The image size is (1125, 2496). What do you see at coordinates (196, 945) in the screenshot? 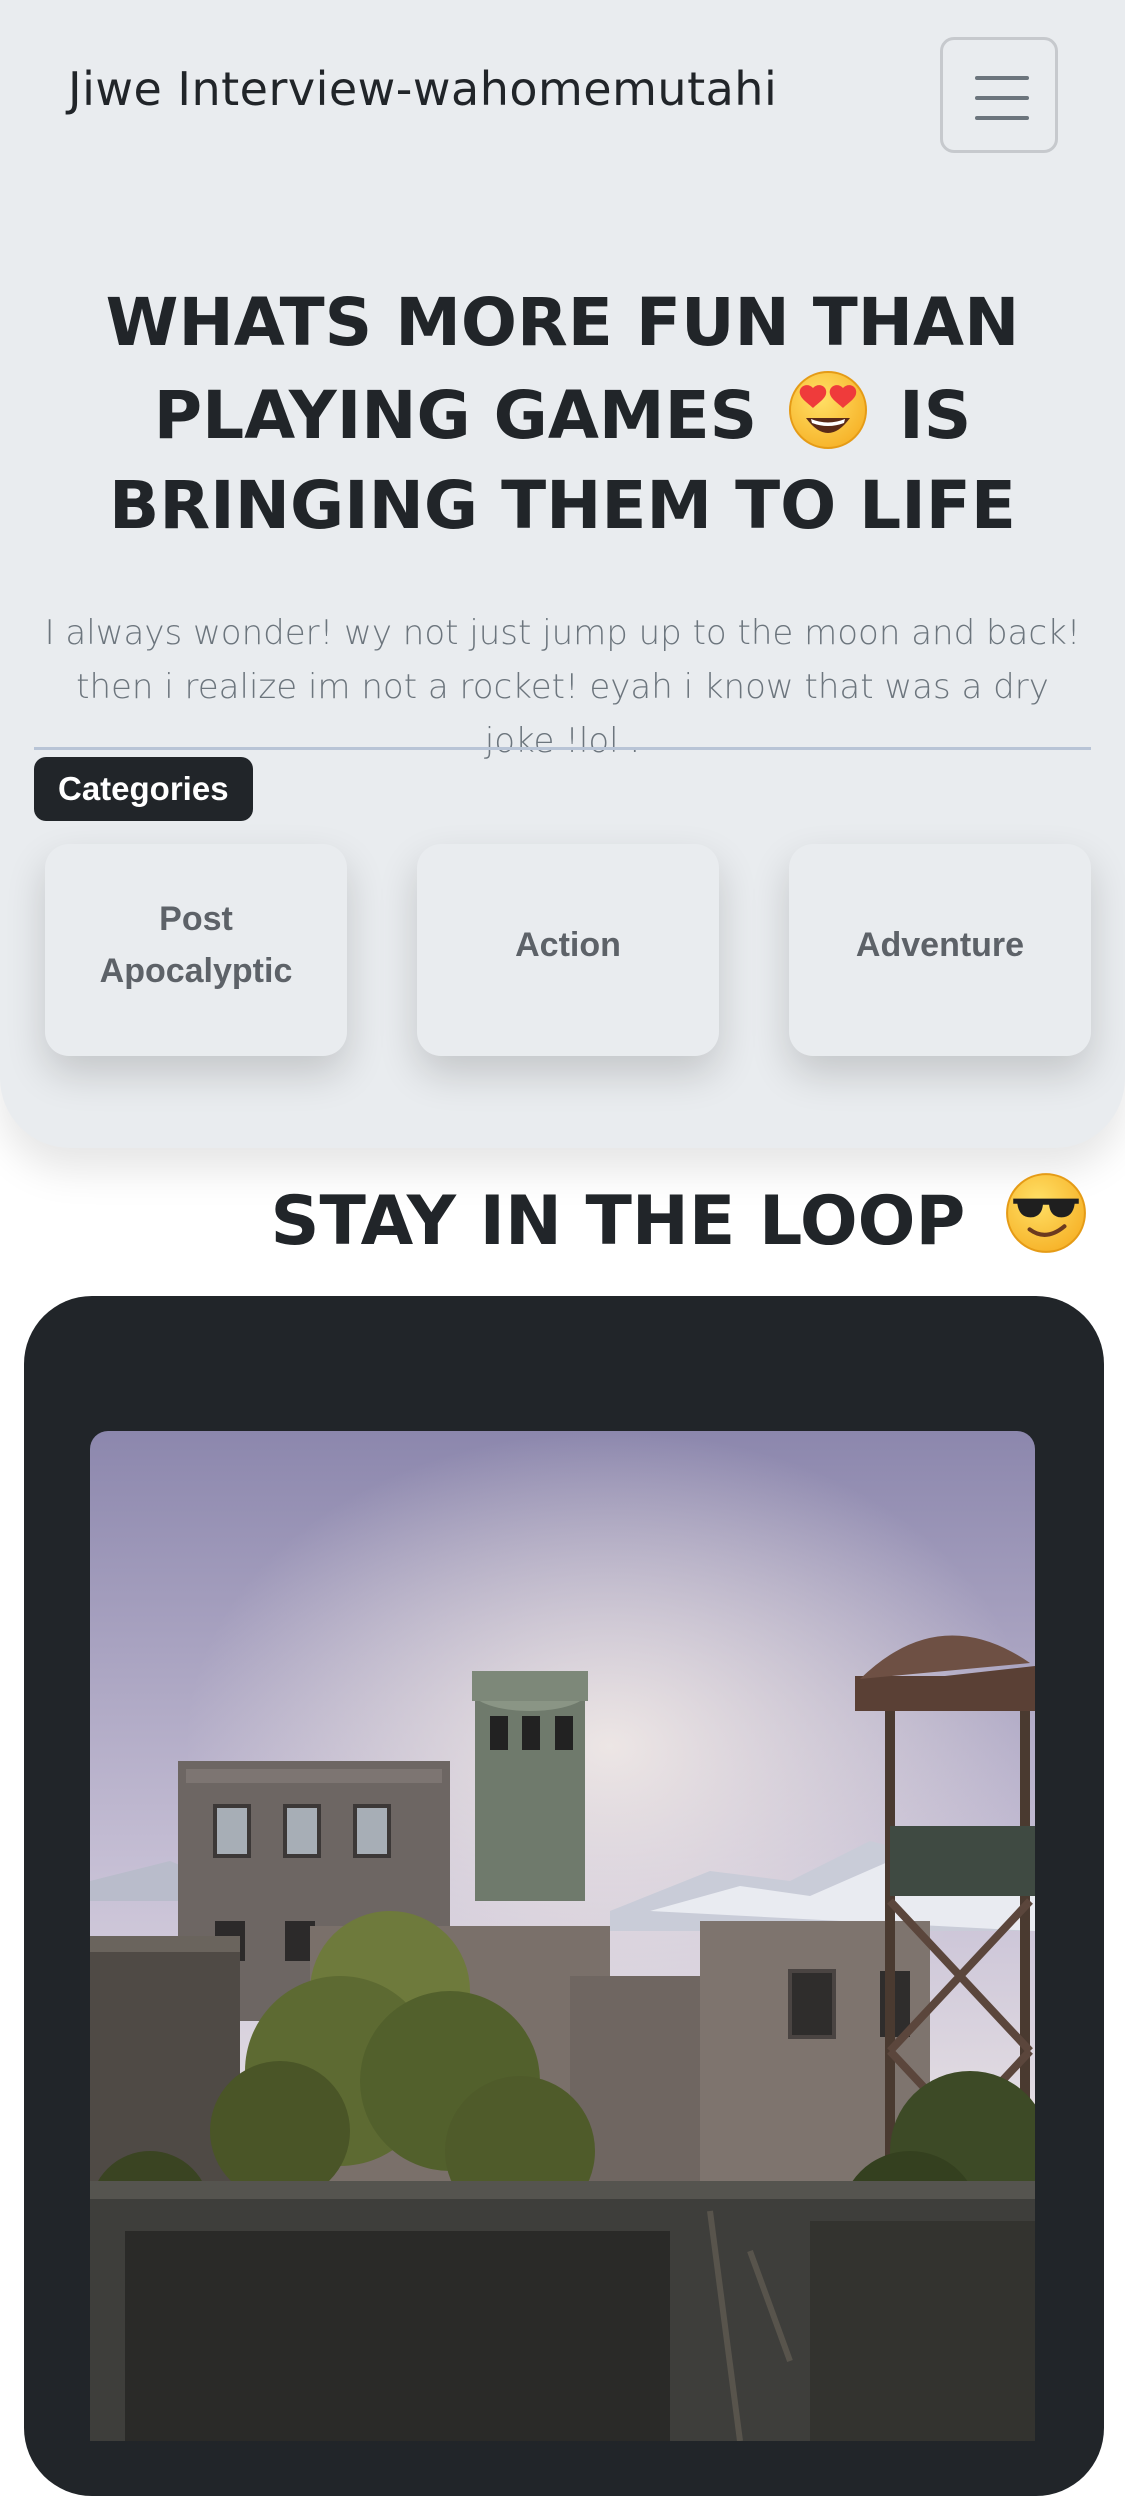
I see `category-card-label: Post Apocalyptic` at bounding box center [196, 945].